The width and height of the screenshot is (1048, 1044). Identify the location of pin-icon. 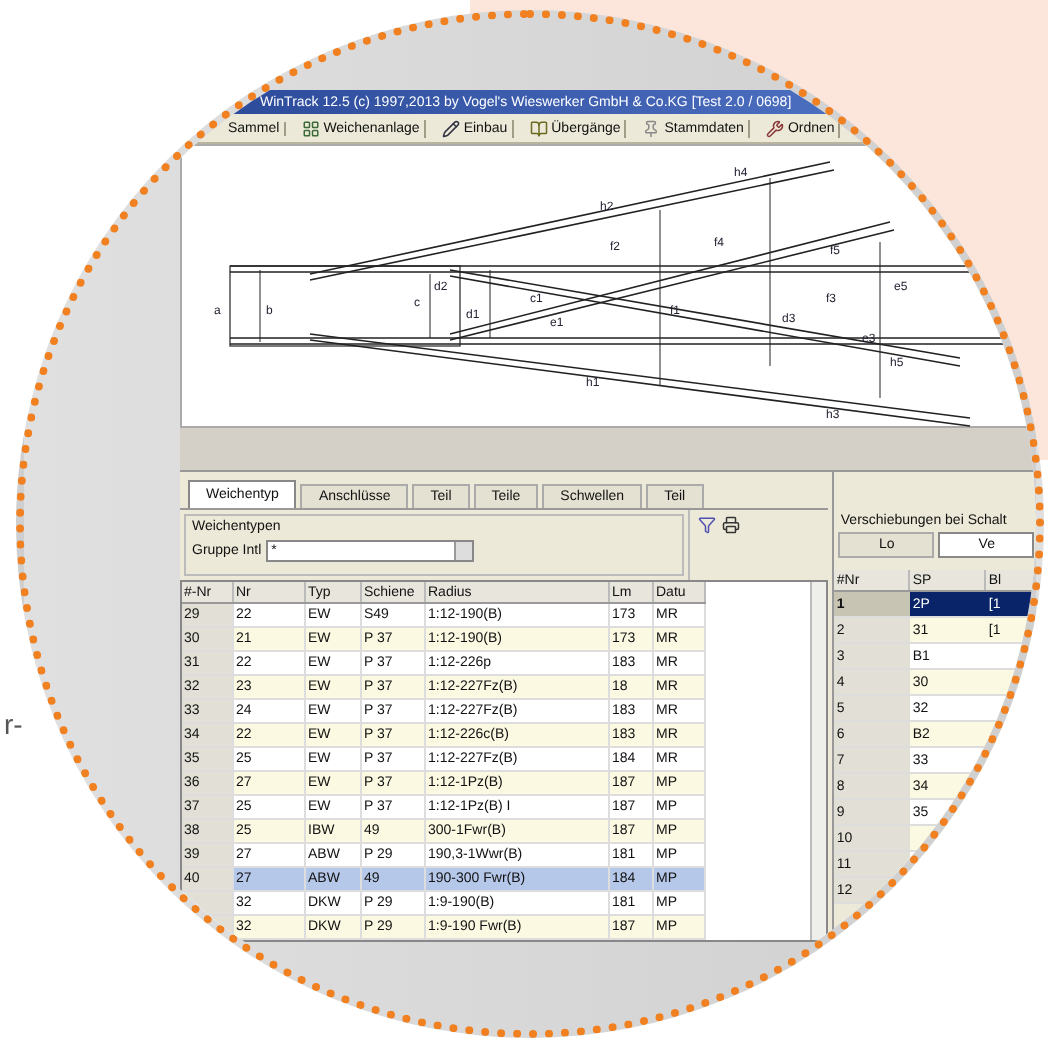
(651, 128).